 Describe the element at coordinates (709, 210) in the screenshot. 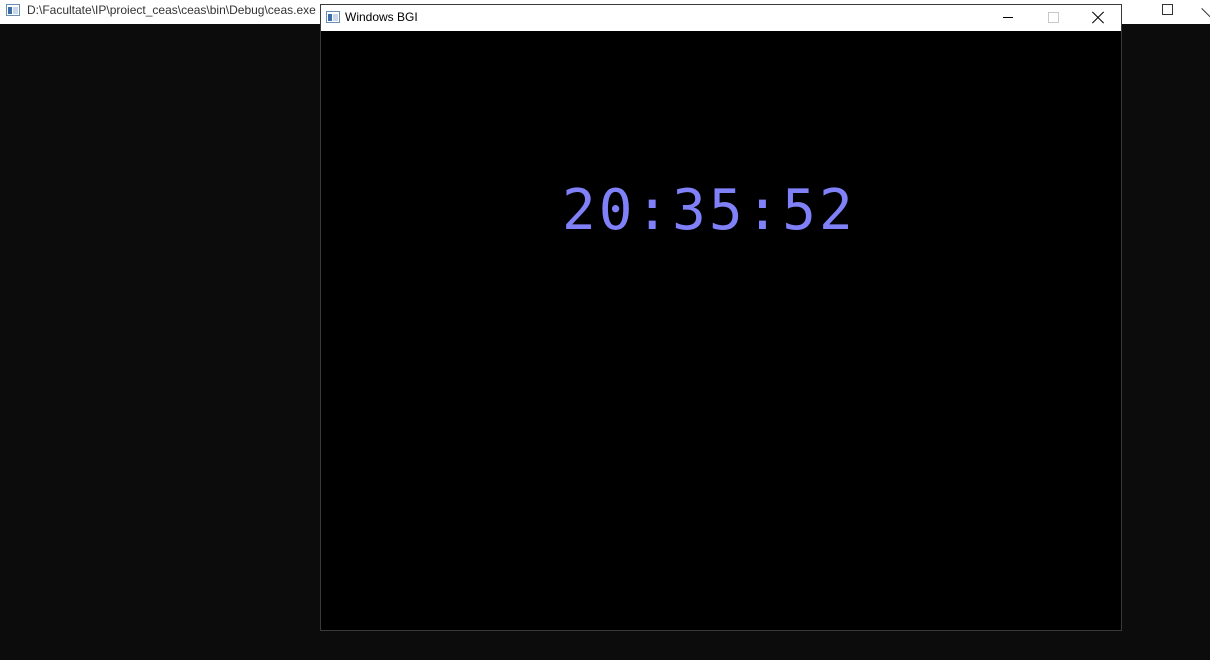

I see `clock-display: 20:35:52` at that location.